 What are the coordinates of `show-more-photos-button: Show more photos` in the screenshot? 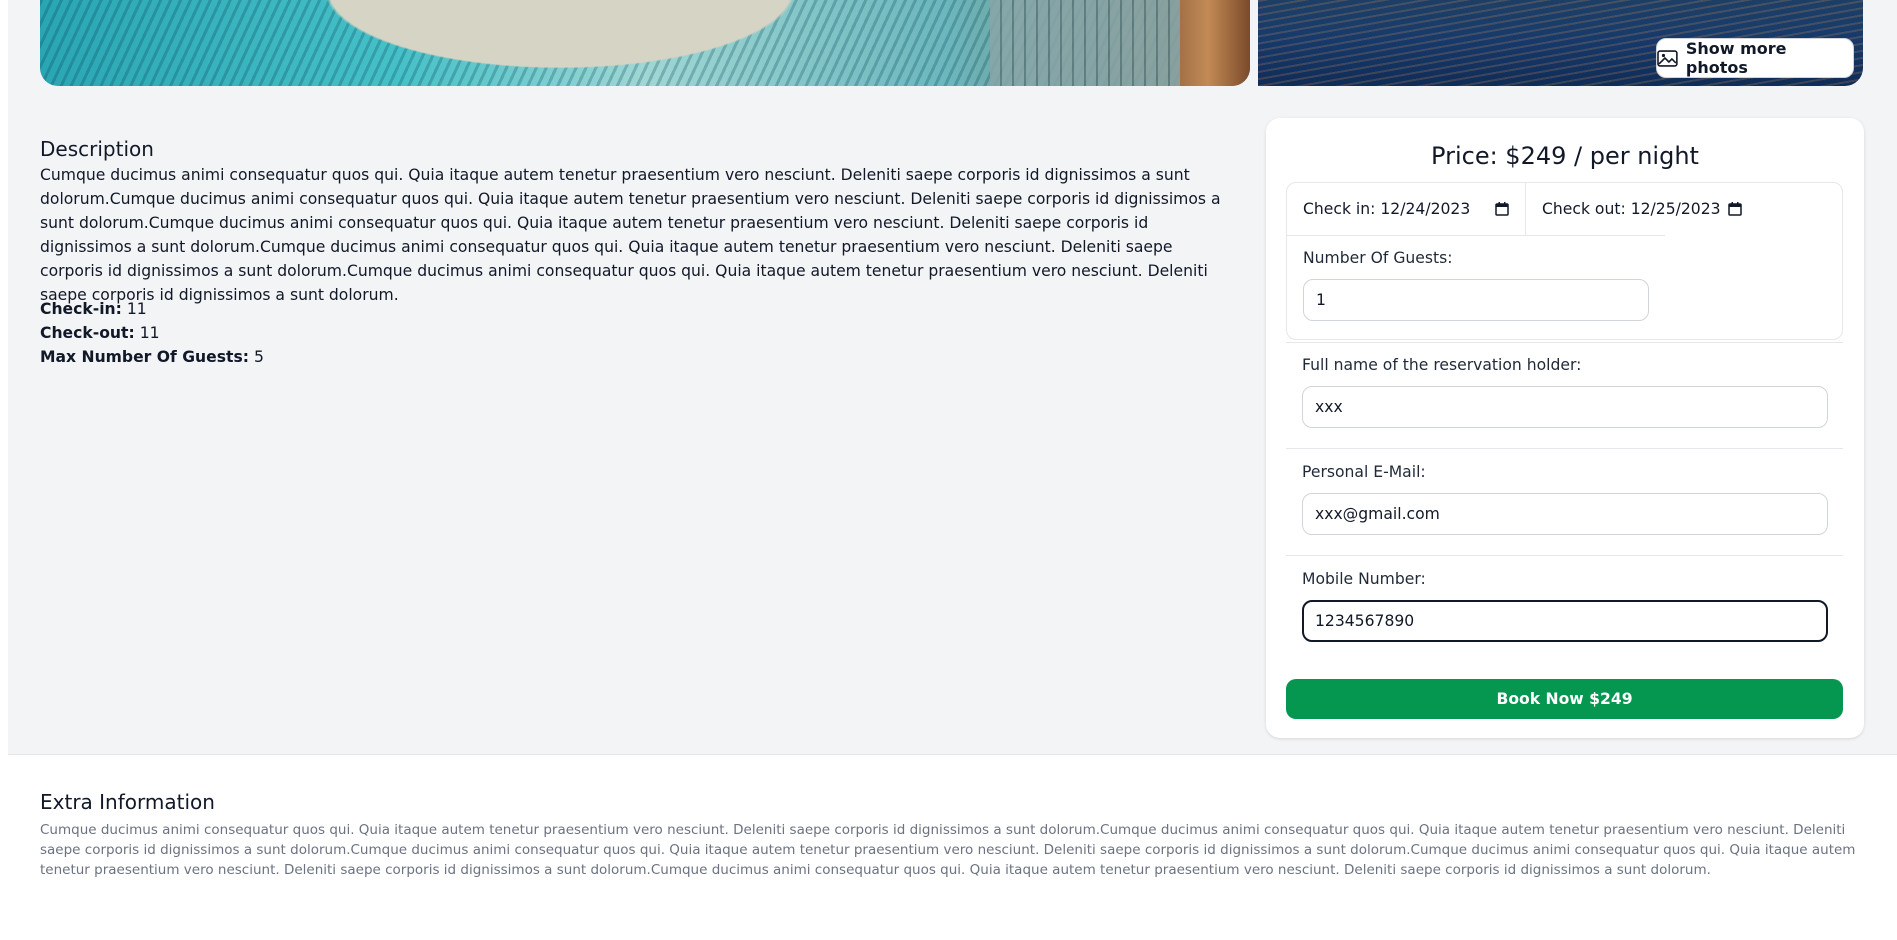 It's located at (1755, 58).